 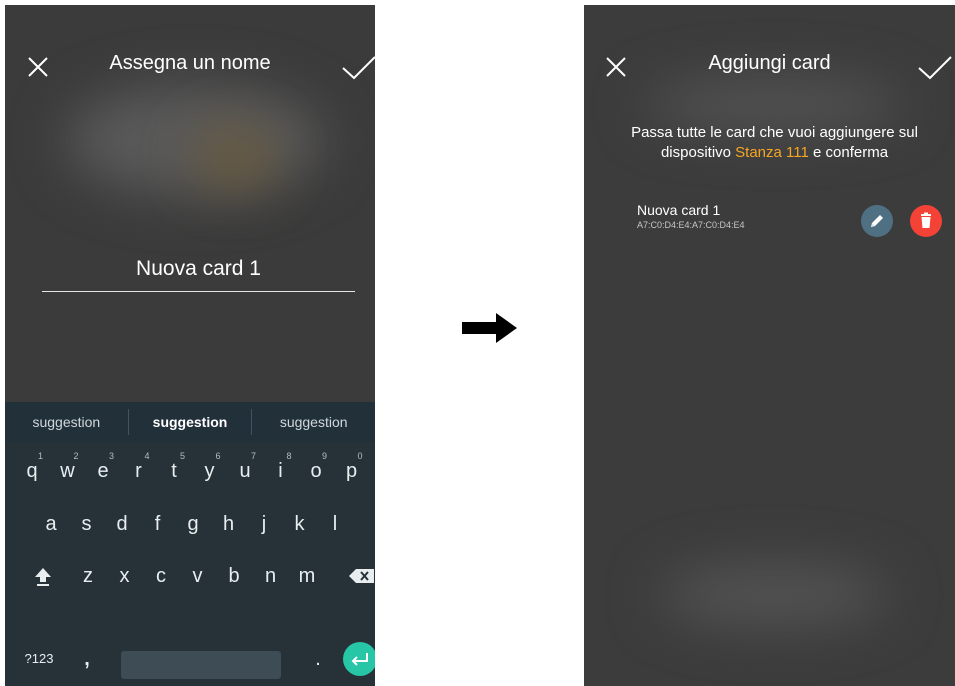 I want to click on key-f: f, so click(x=158, y=524).